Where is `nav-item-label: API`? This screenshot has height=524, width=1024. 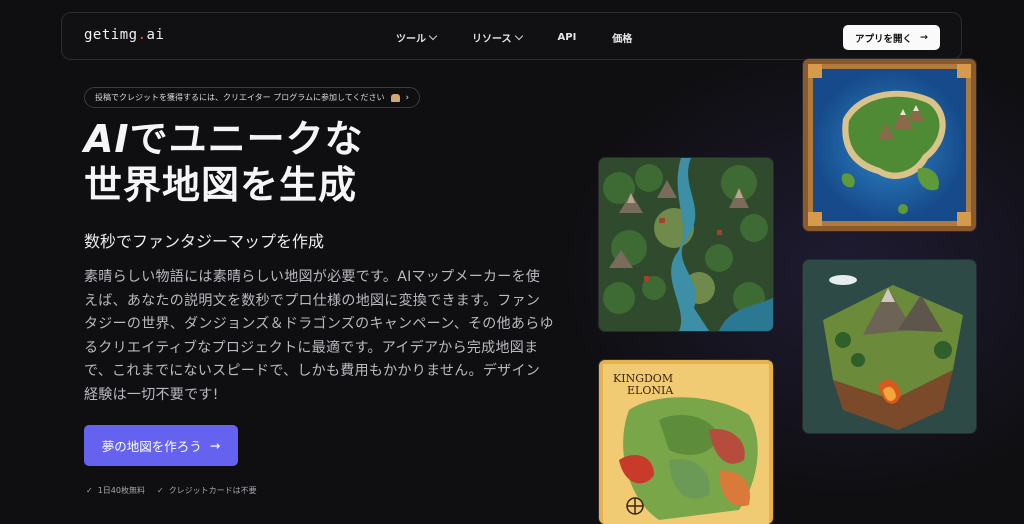 nav-item-label: API is located at coordinates (567, 37).